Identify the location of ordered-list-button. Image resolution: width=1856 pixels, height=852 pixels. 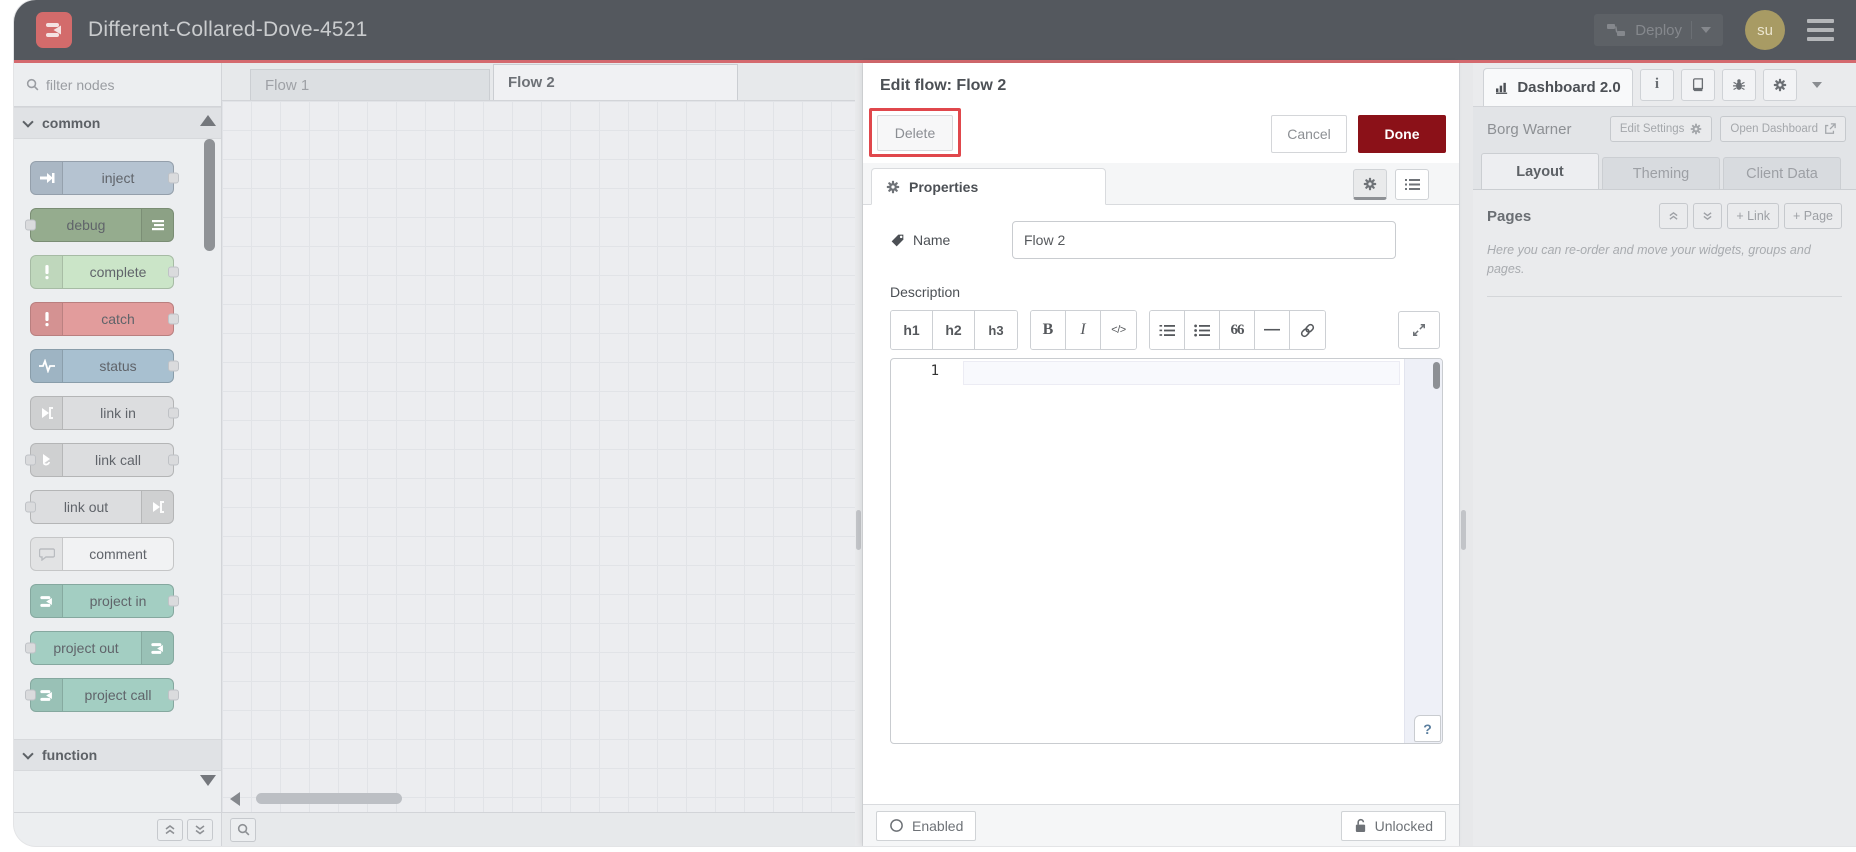
(1167, 330).